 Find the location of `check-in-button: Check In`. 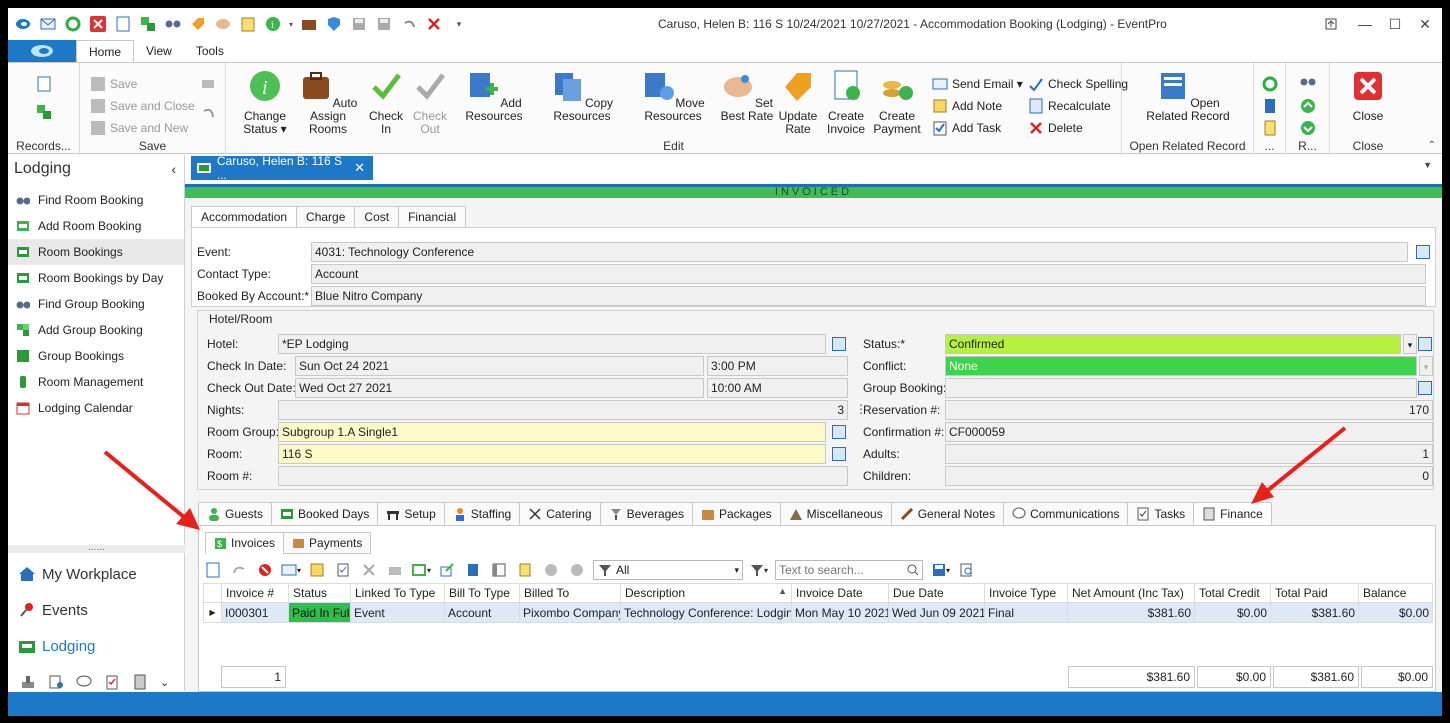

check-in-button: Check In is located at coordinates (386, 102).